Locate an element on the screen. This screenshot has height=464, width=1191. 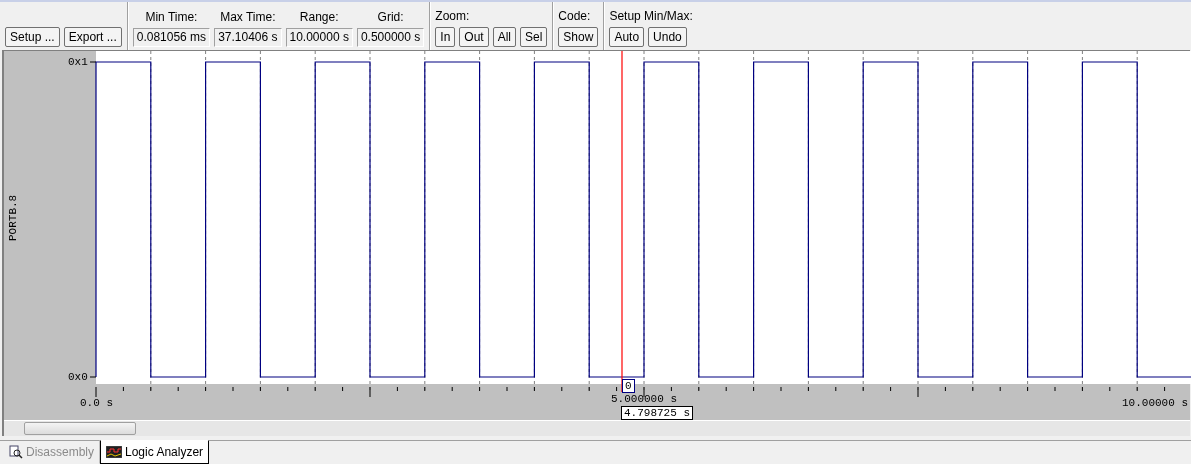
cursor-value: 0 is located at coordinates (628, 386).